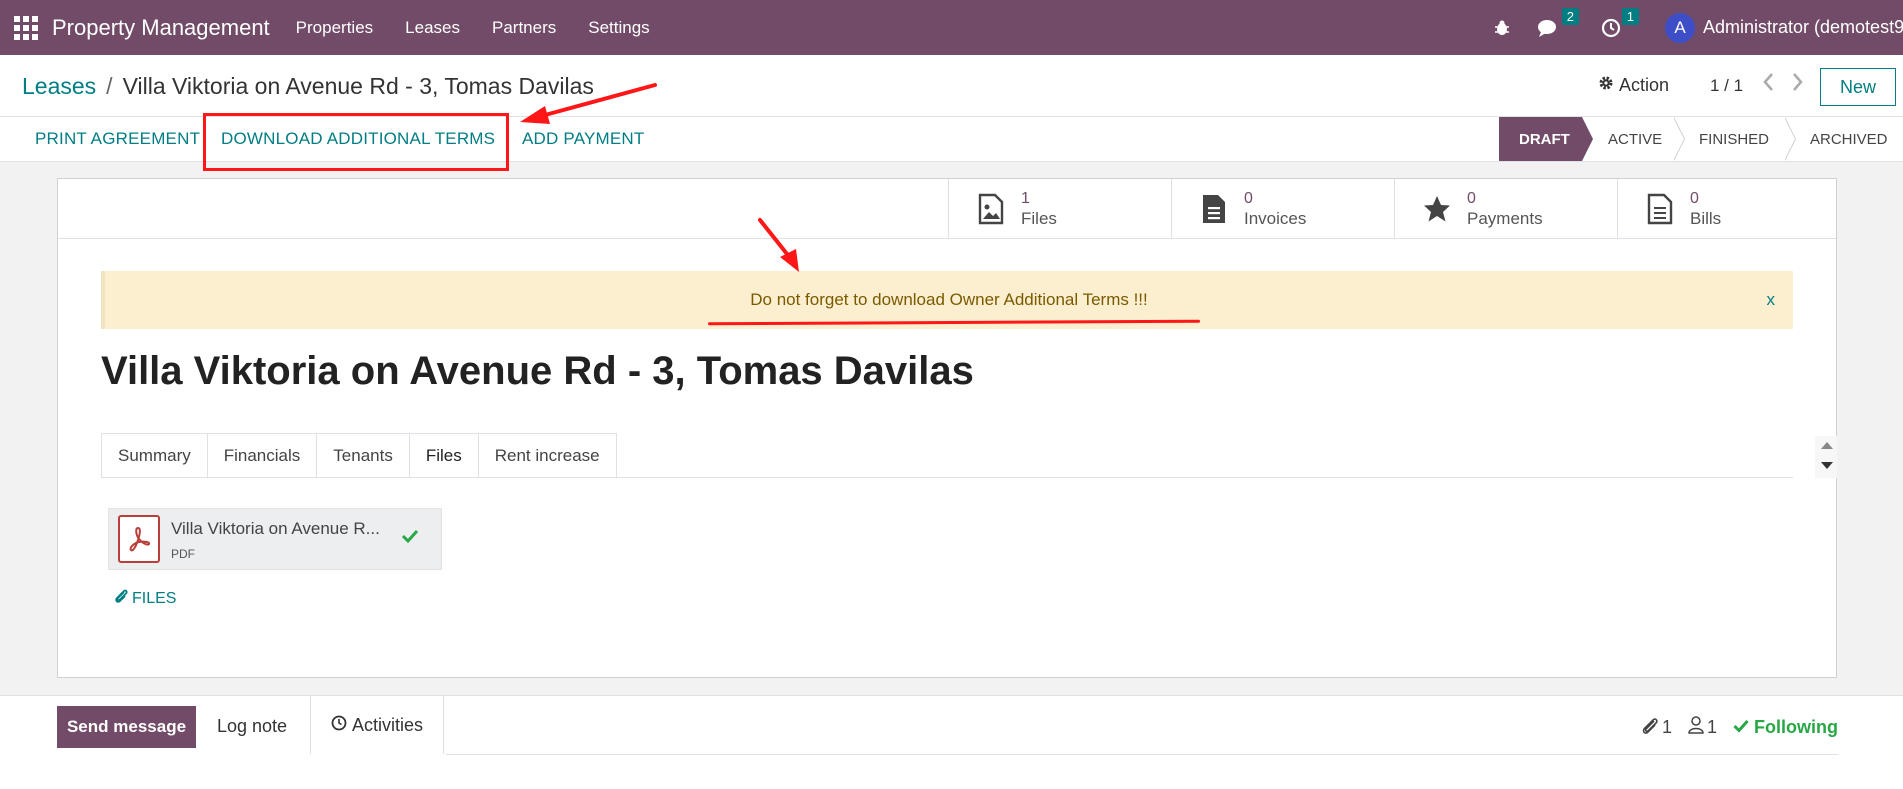 The width and height of the screenshot is (1903, 789). What do you see at coordinates (1437, 209) in the screenshot?
I see `star-icon` at bounding box center [1437, 209].